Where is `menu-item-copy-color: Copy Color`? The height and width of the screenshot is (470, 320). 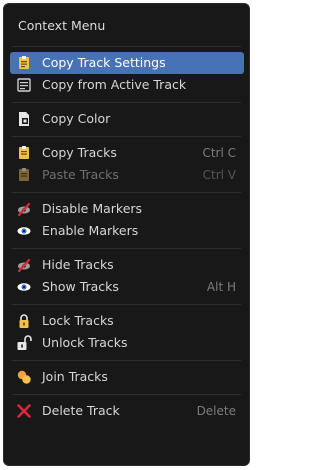 menu-item-copy-color: Copy Color is located at coordinates (127, 119).